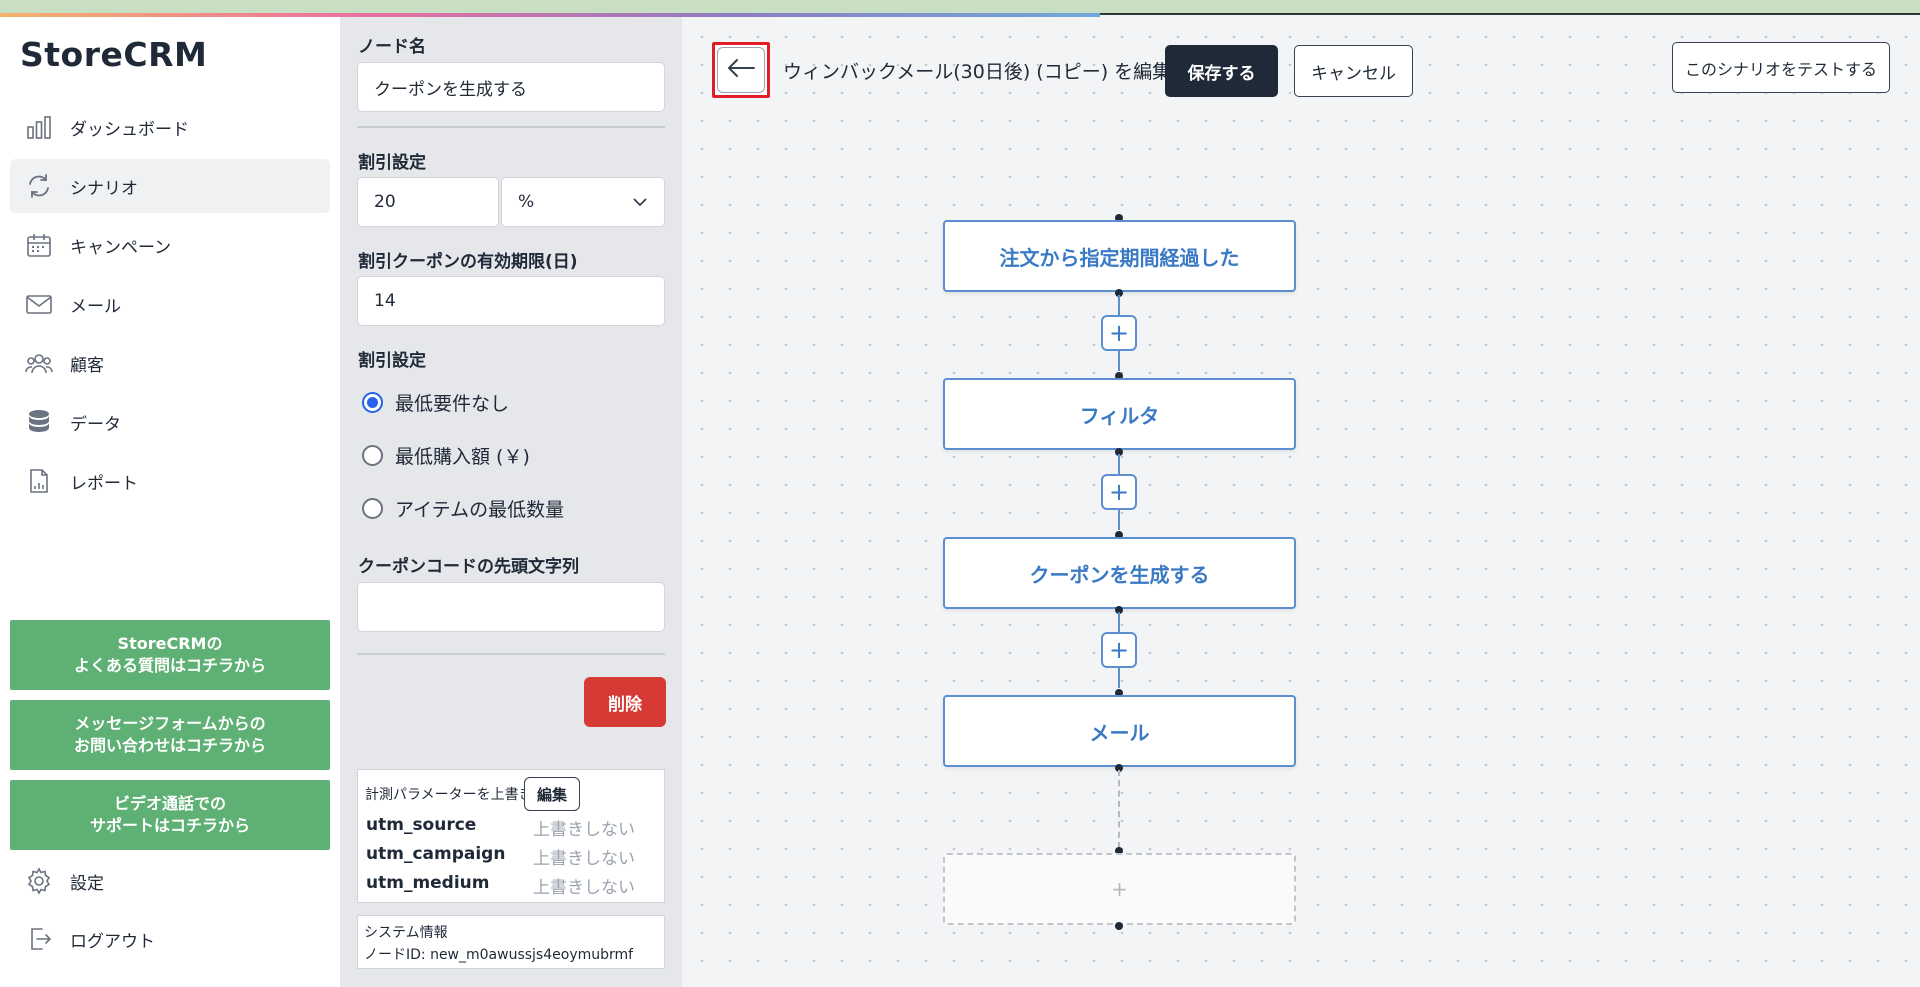  What do you see at coordinates (39, 481) in the screenshot?
I see `report-icon` at bounding box center [39, 481].